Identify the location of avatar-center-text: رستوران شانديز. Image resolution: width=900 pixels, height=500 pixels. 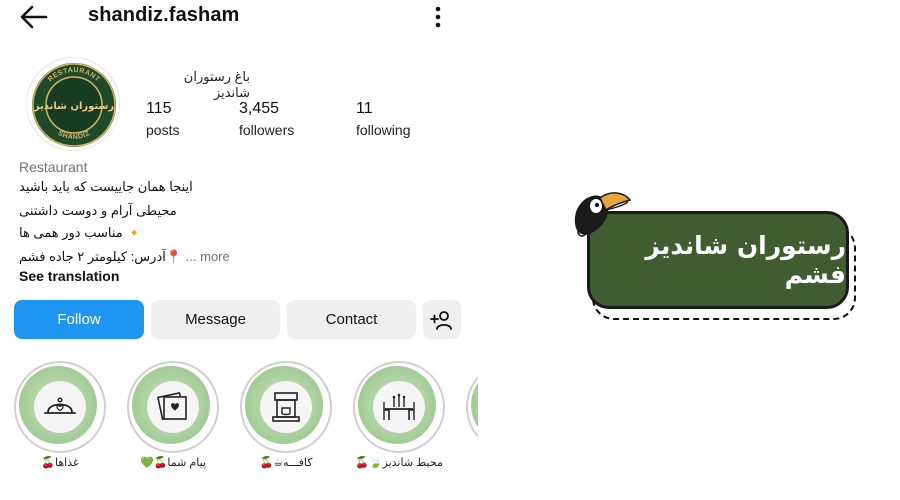
(73, 106).